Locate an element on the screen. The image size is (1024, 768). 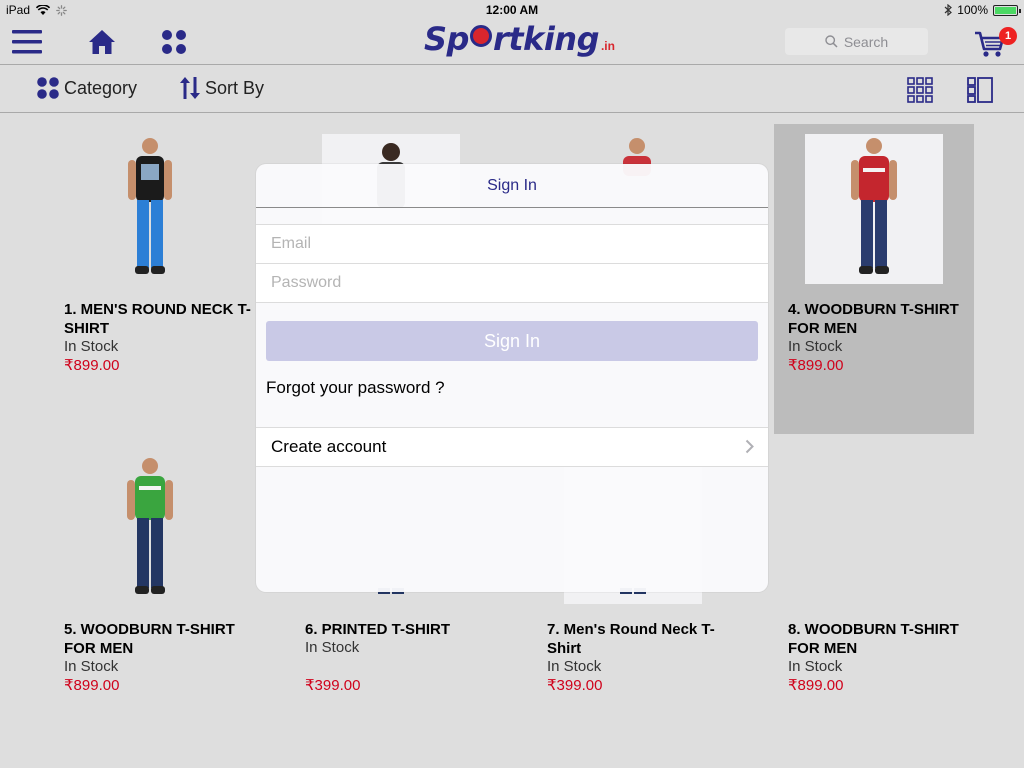
app-header: Sp rtking .in Search 1 is located at coordinates (512, 42).